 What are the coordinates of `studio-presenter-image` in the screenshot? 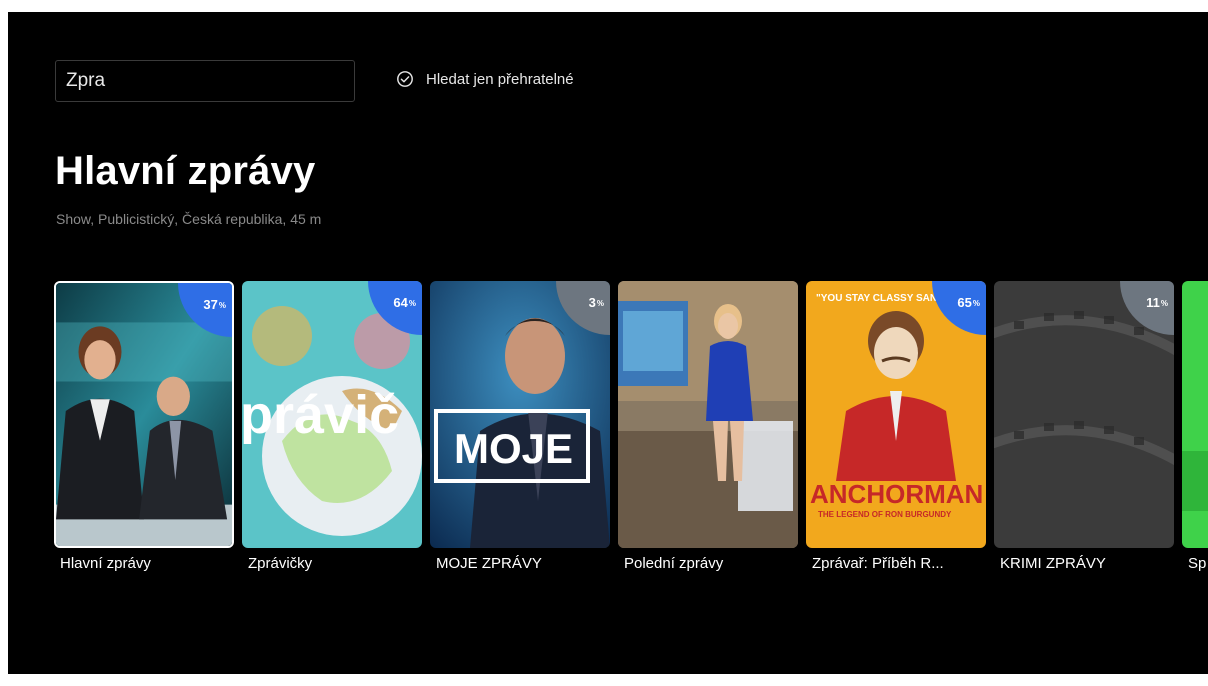 It's located at (708, 414).